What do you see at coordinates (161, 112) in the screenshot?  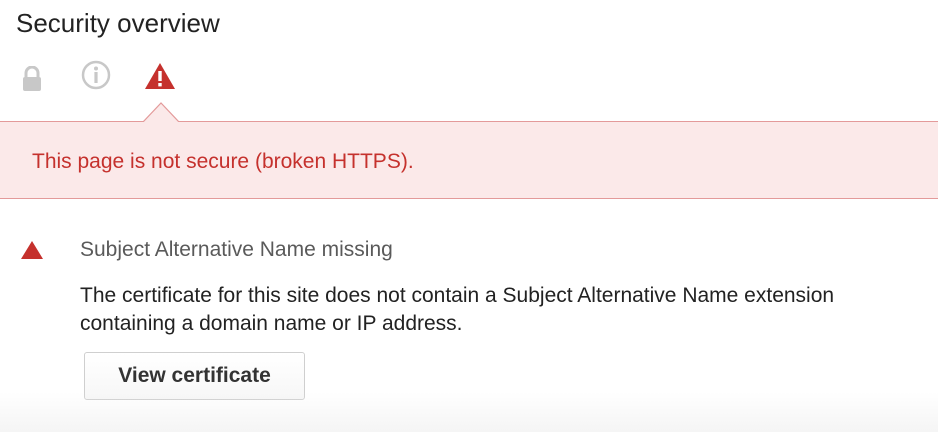 I see `banner-pointer` at bounding box center [161, 112].